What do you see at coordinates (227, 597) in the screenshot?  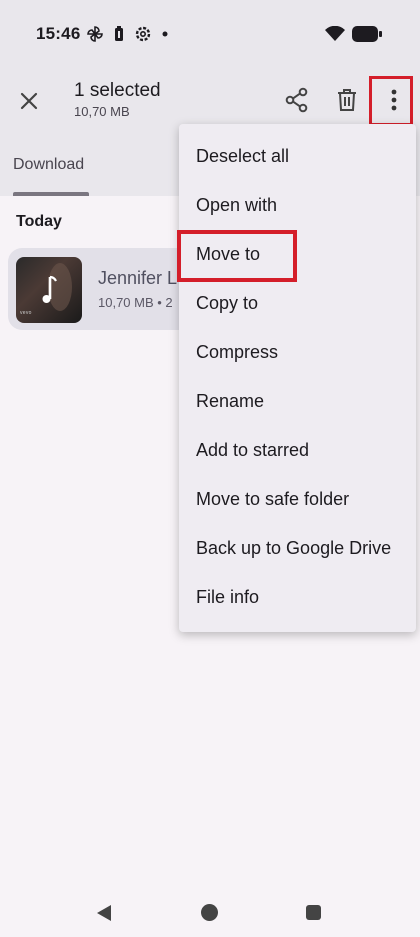 I see `menu-item-file-info: File info` at bounding box center [227, 597].